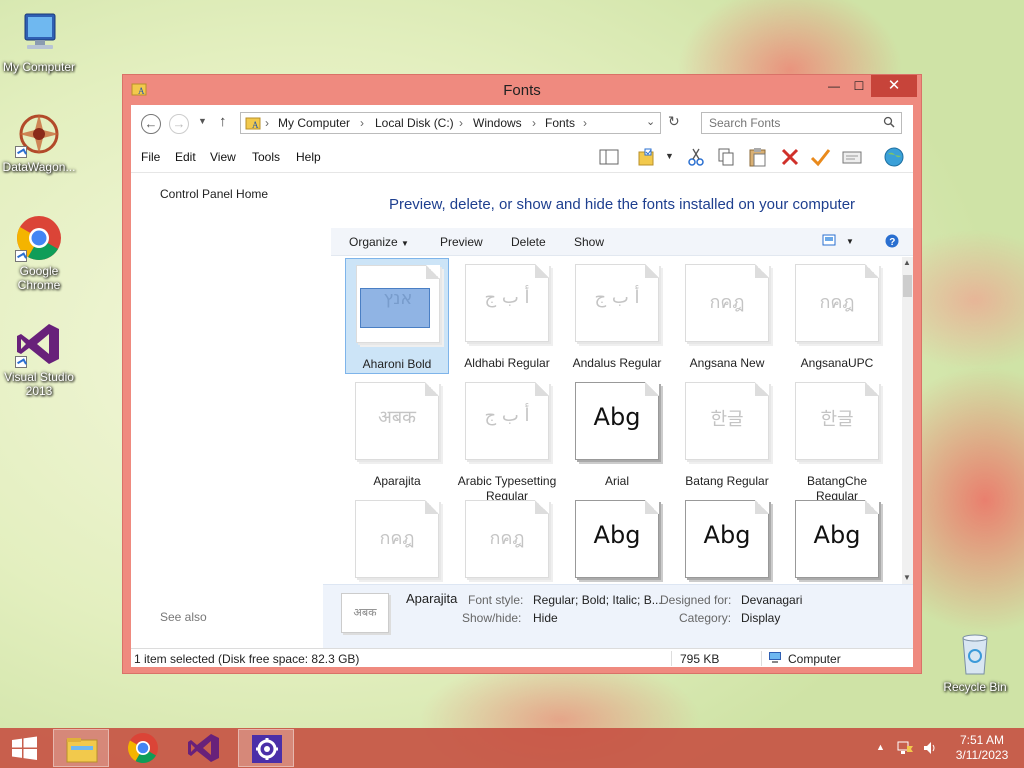 The width and height of the screenshot is (1024, 768). What do you see at coordinates (414, 123) in the screenshot?
I see `breadcrumb-local-disk: Local Disk (C:)` at bounding box center [414, 123].